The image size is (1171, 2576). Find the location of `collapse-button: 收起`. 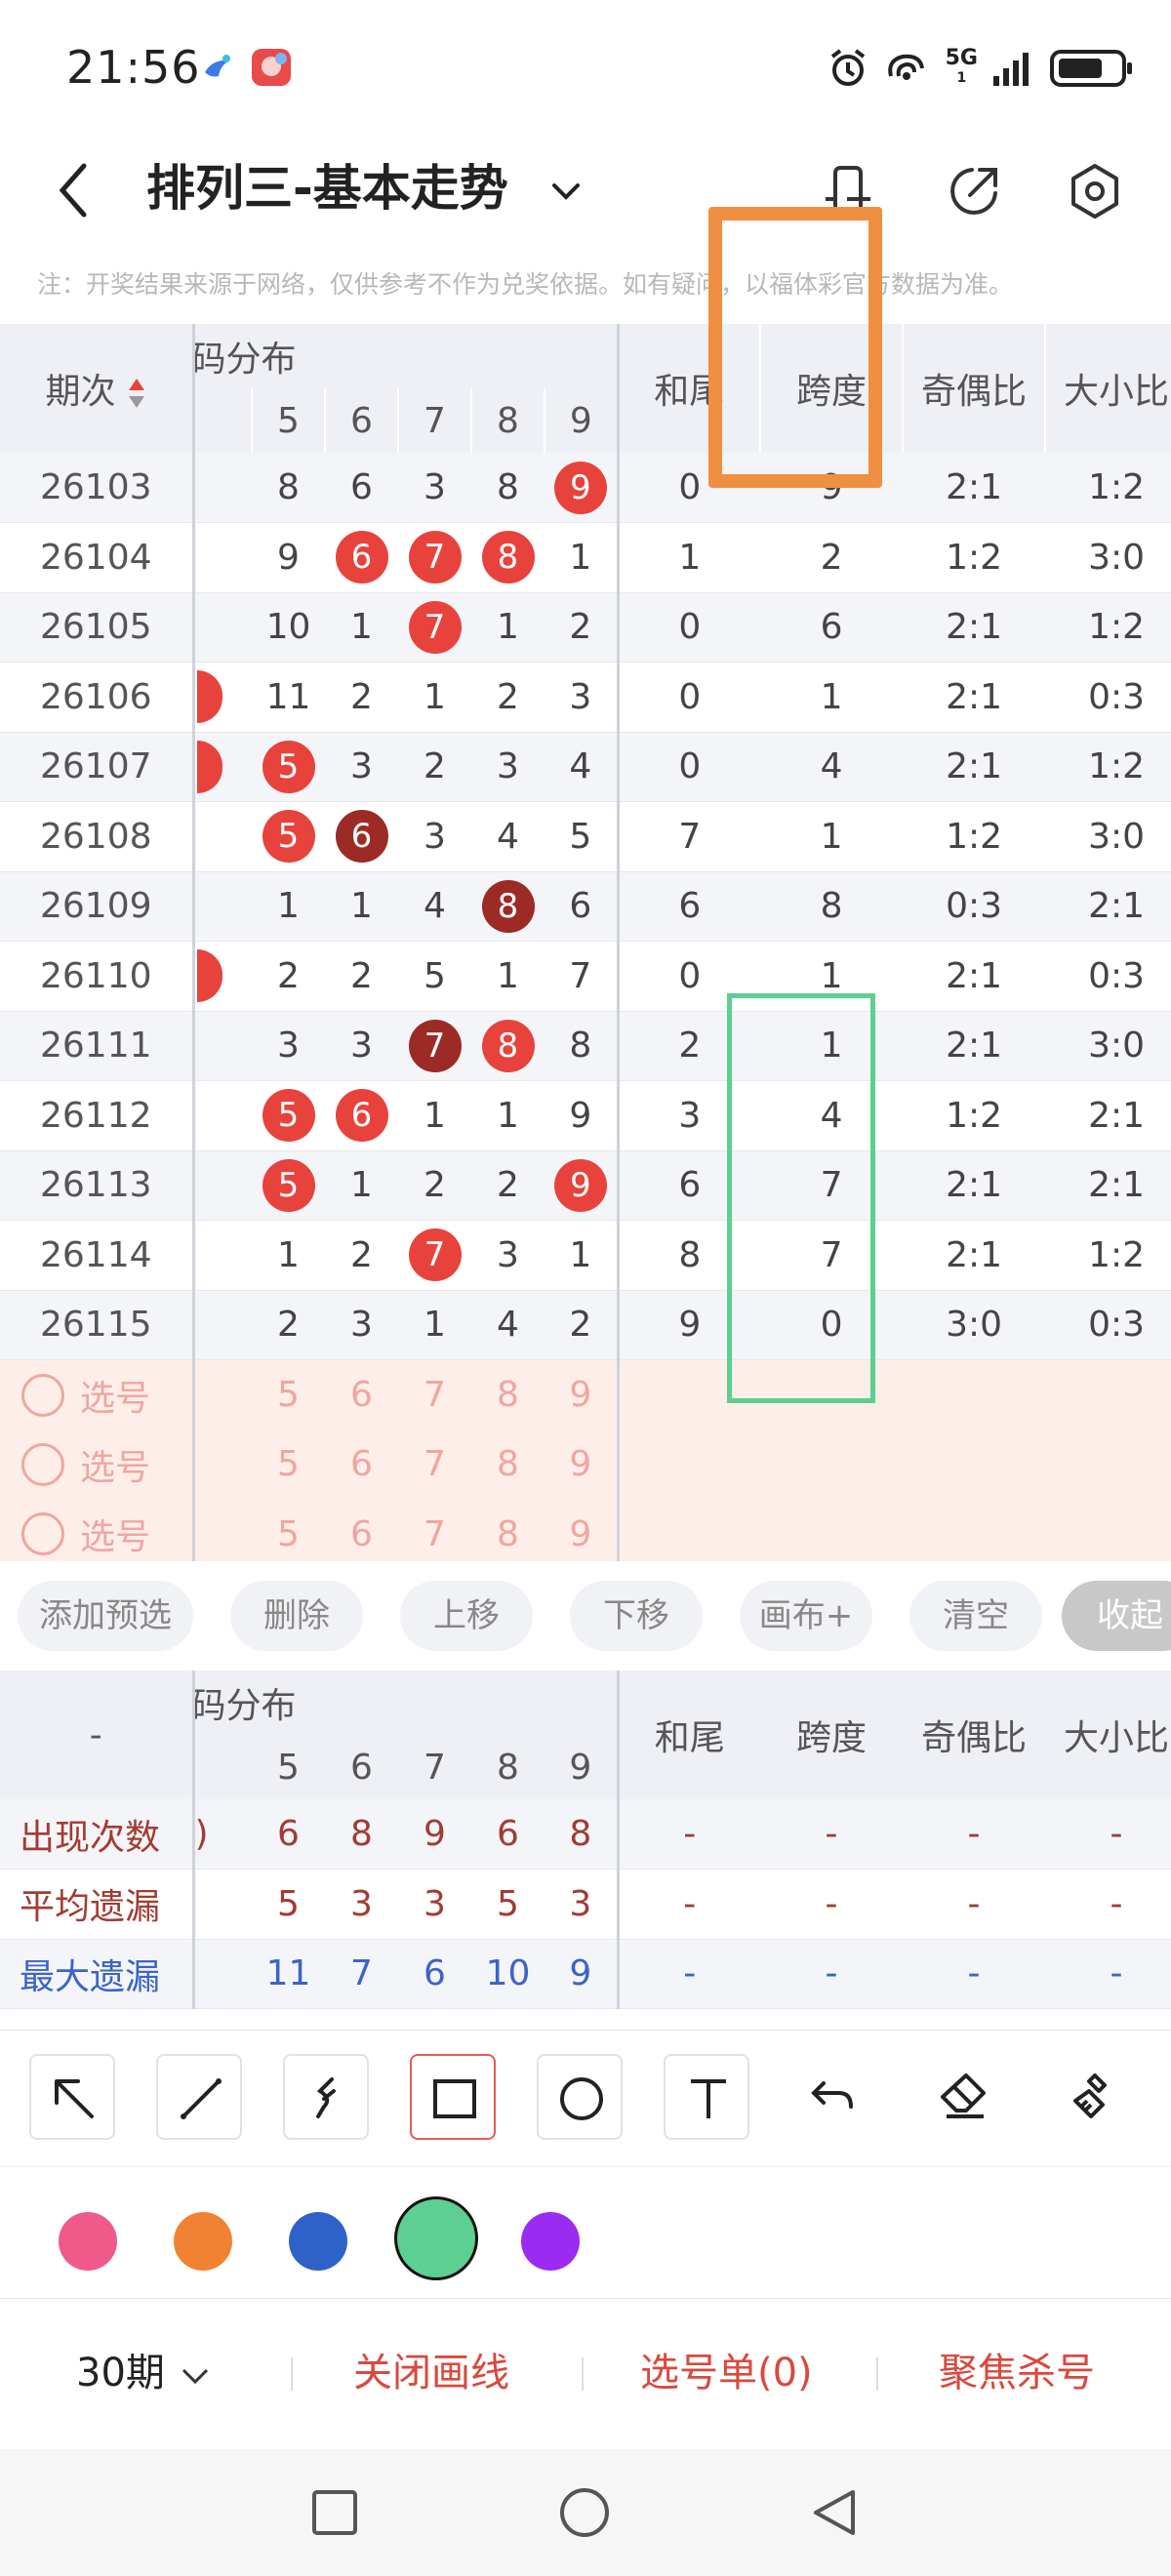

collapse-button: 收起 is located at coordinates (1116, 1616).